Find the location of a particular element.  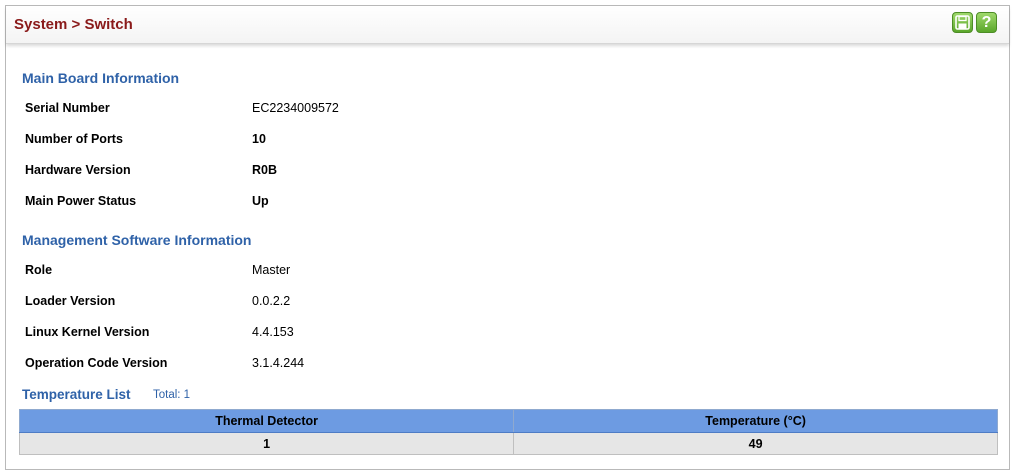

serial-number-label: Serial Number is located at coordinates (67, 108).